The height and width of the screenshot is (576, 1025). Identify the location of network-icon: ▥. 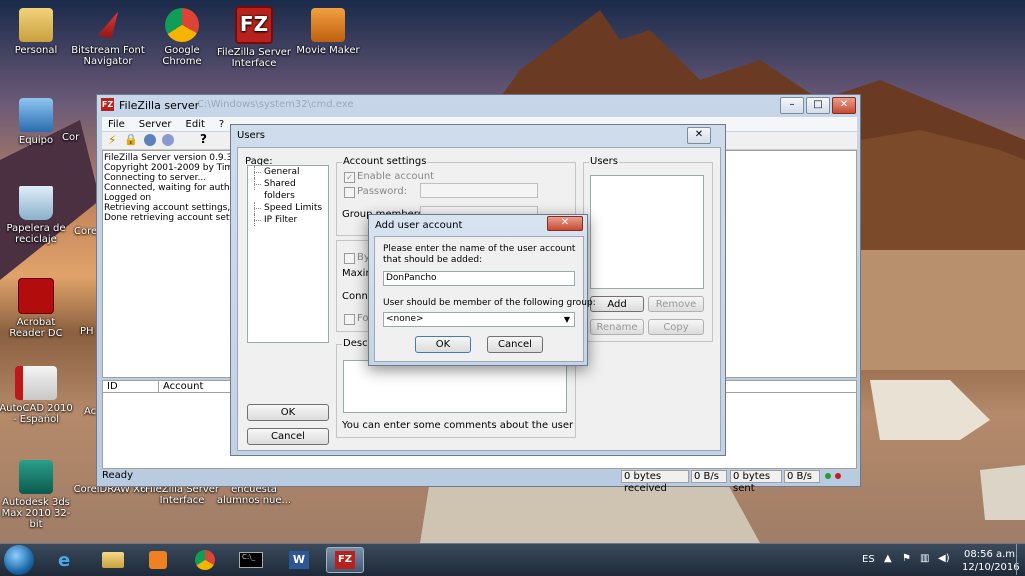
(924, 558).